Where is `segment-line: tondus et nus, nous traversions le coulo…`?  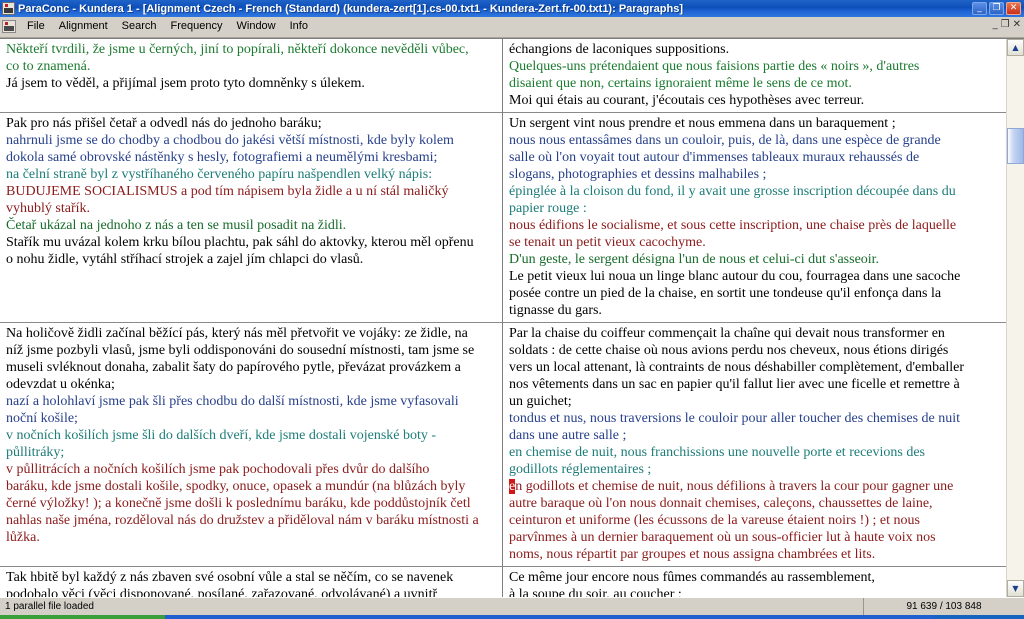
segment-line: tondus et nus, nous traversions le coulo… is located at coordinates (735, 418).